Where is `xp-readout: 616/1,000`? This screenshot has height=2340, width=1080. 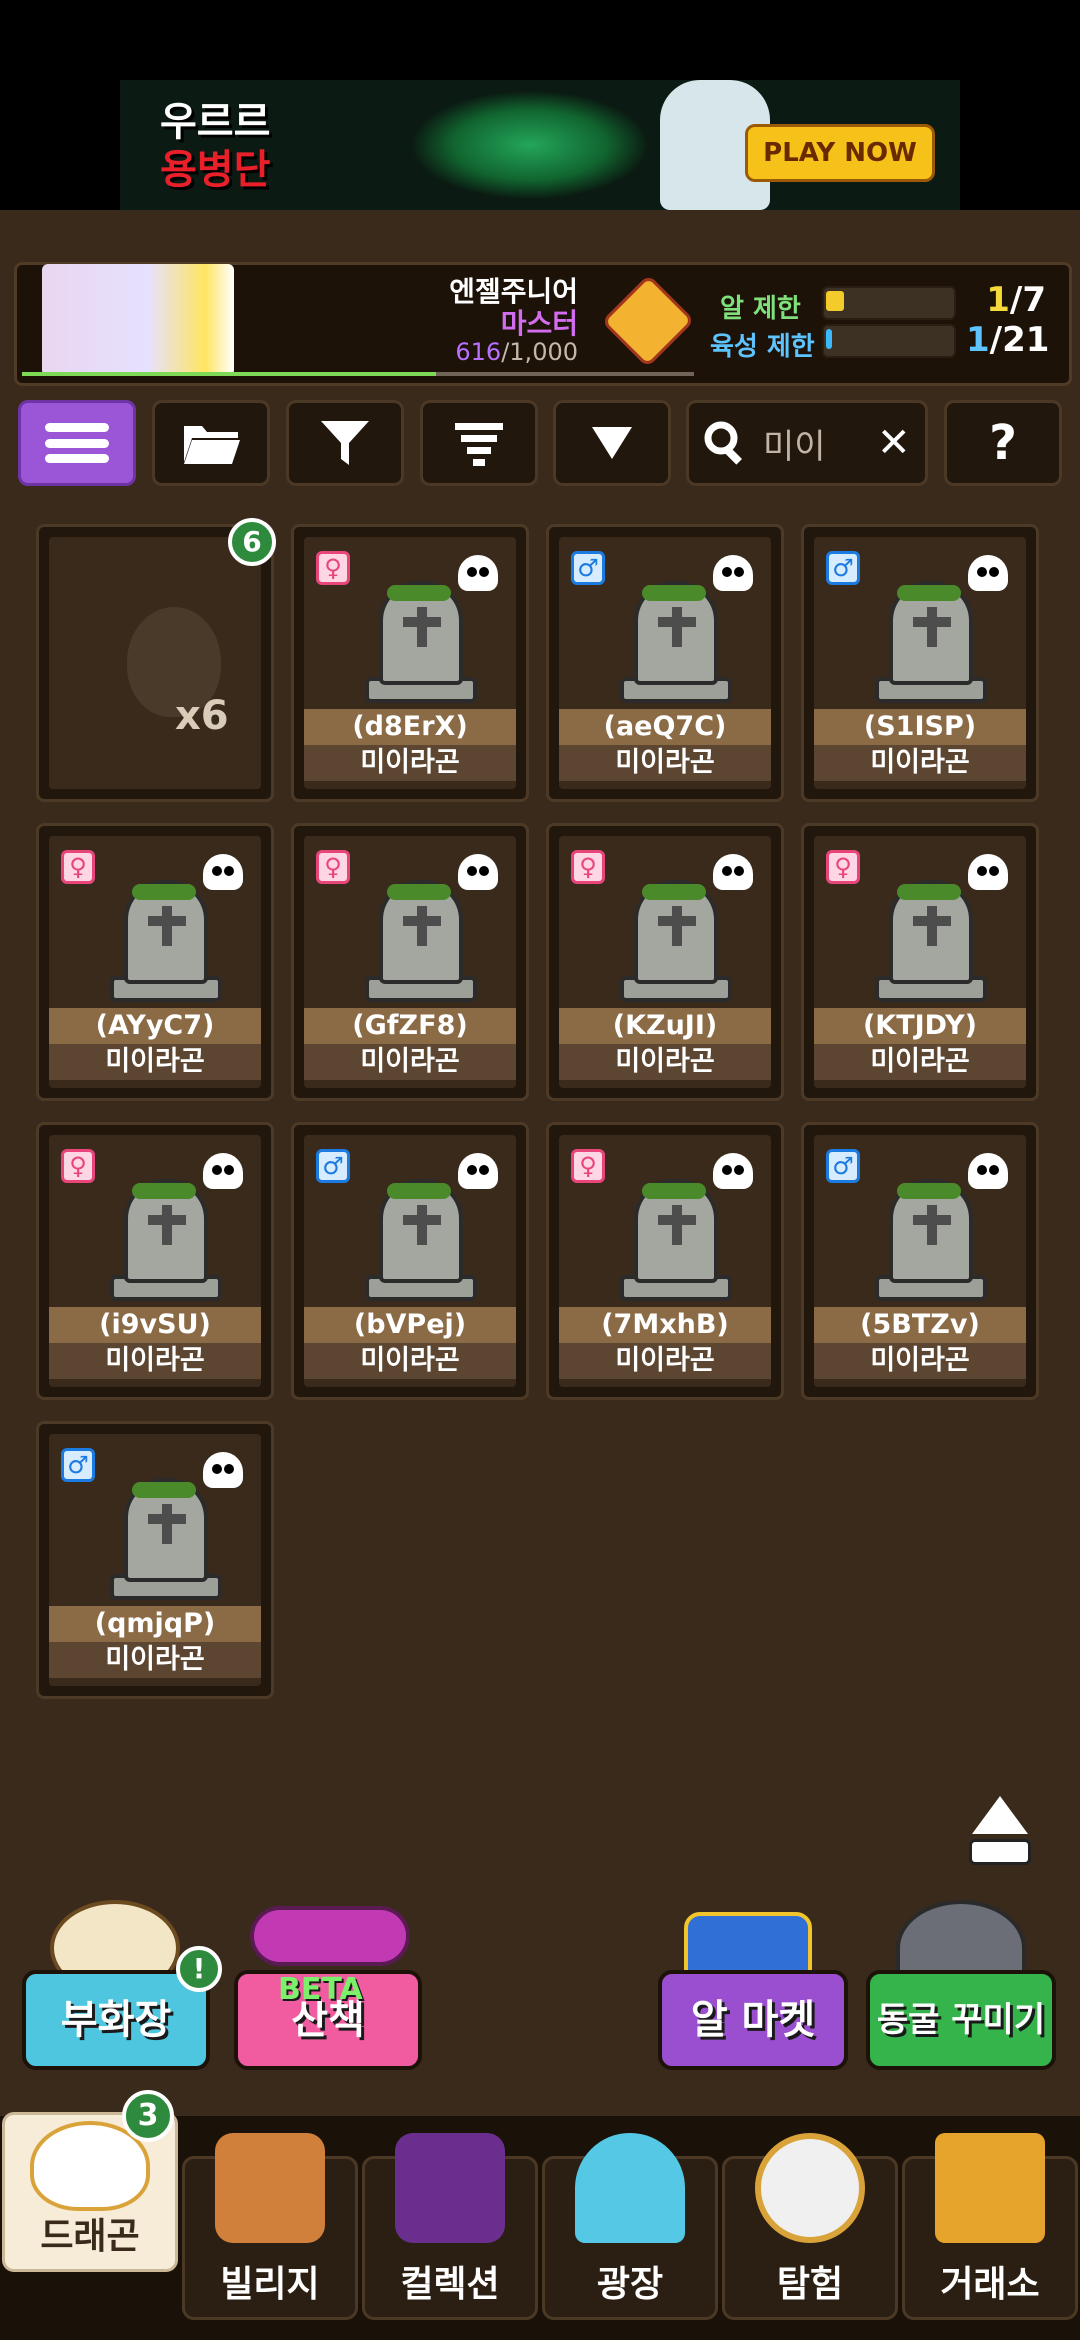 xp-readout: 616/1,000 is located at coordinates (516, 352).